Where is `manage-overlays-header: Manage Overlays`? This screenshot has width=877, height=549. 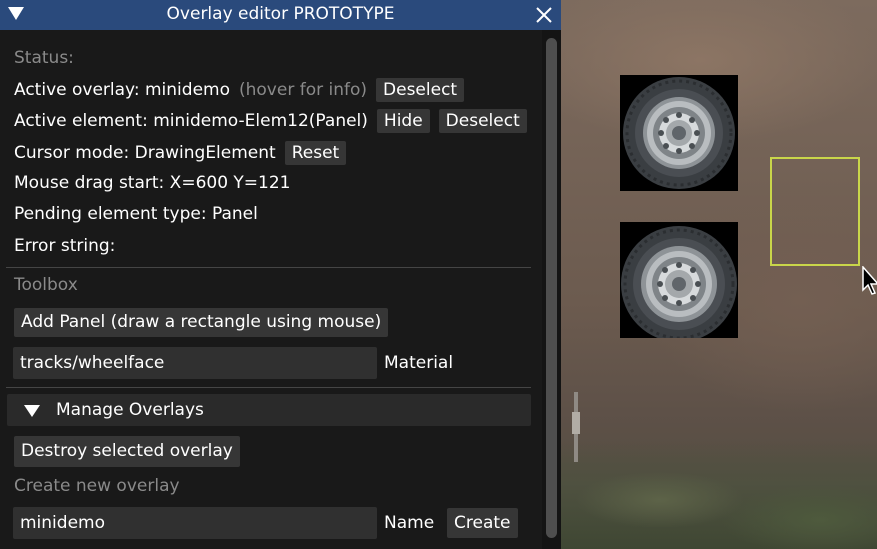
manage-overlays-header: Manage Overlays is located at coordinates (269, 410).